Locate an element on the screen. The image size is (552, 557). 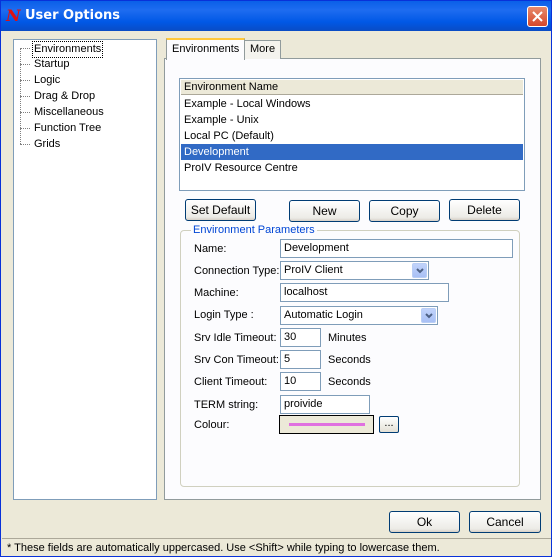
srv-idle-timeout-field: 30 is located at coordinates (300, 337).